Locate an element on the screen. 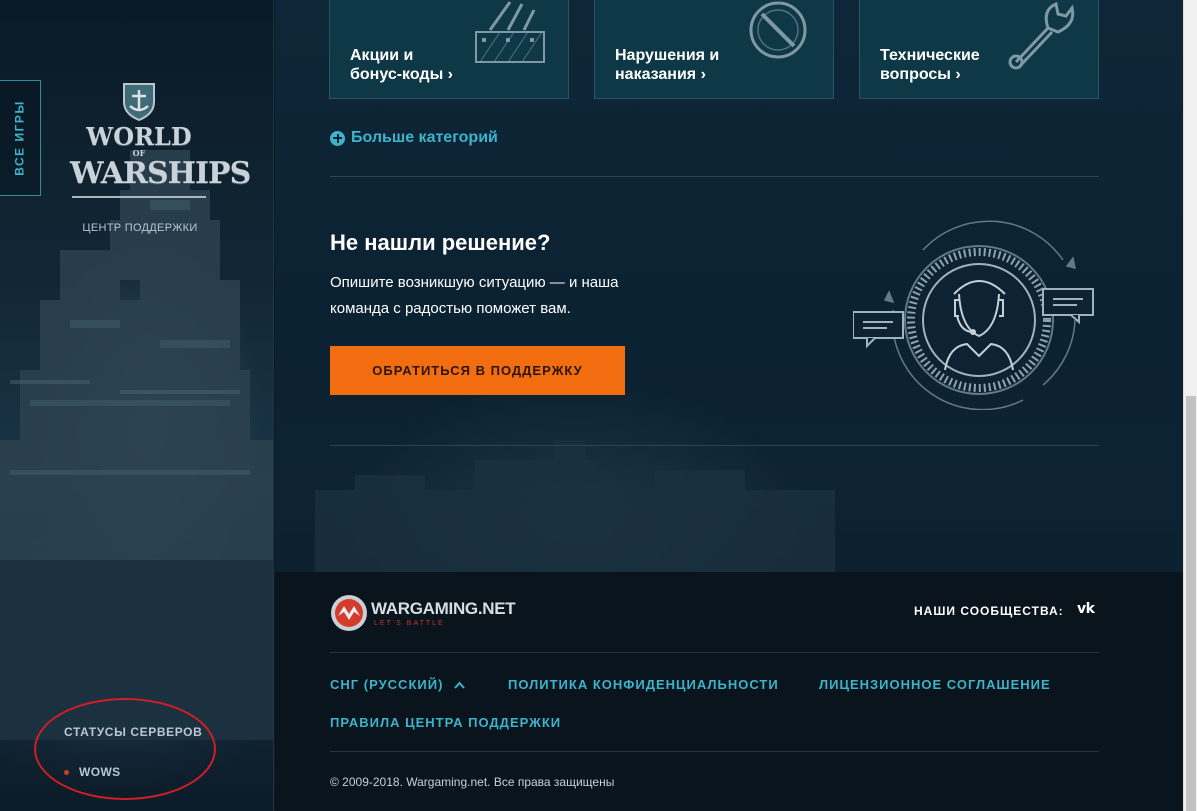 The image size is (1197, 811). region-label: СНГ (РУССКИЙ) is located at coordinates (387, 684).